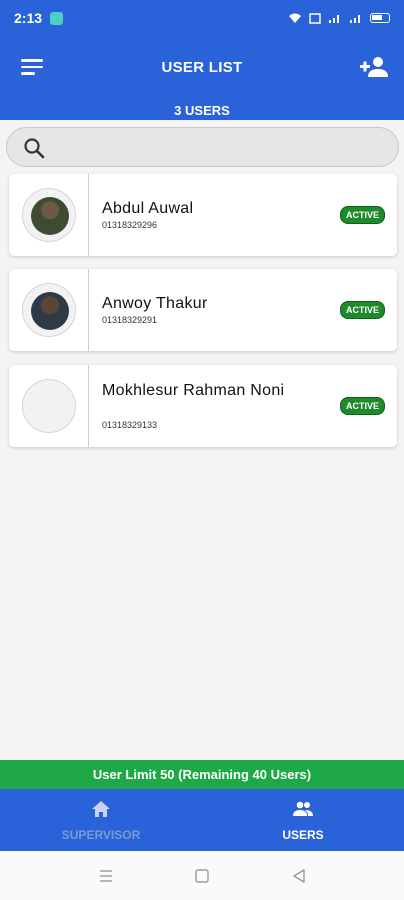 The height and width of the screenshot is (900, 404). What do you see at coordinates (101, 820) in the screenshot?
I see `tab-supervisor: SUPERVISOR` at bounding box center [101, 820].